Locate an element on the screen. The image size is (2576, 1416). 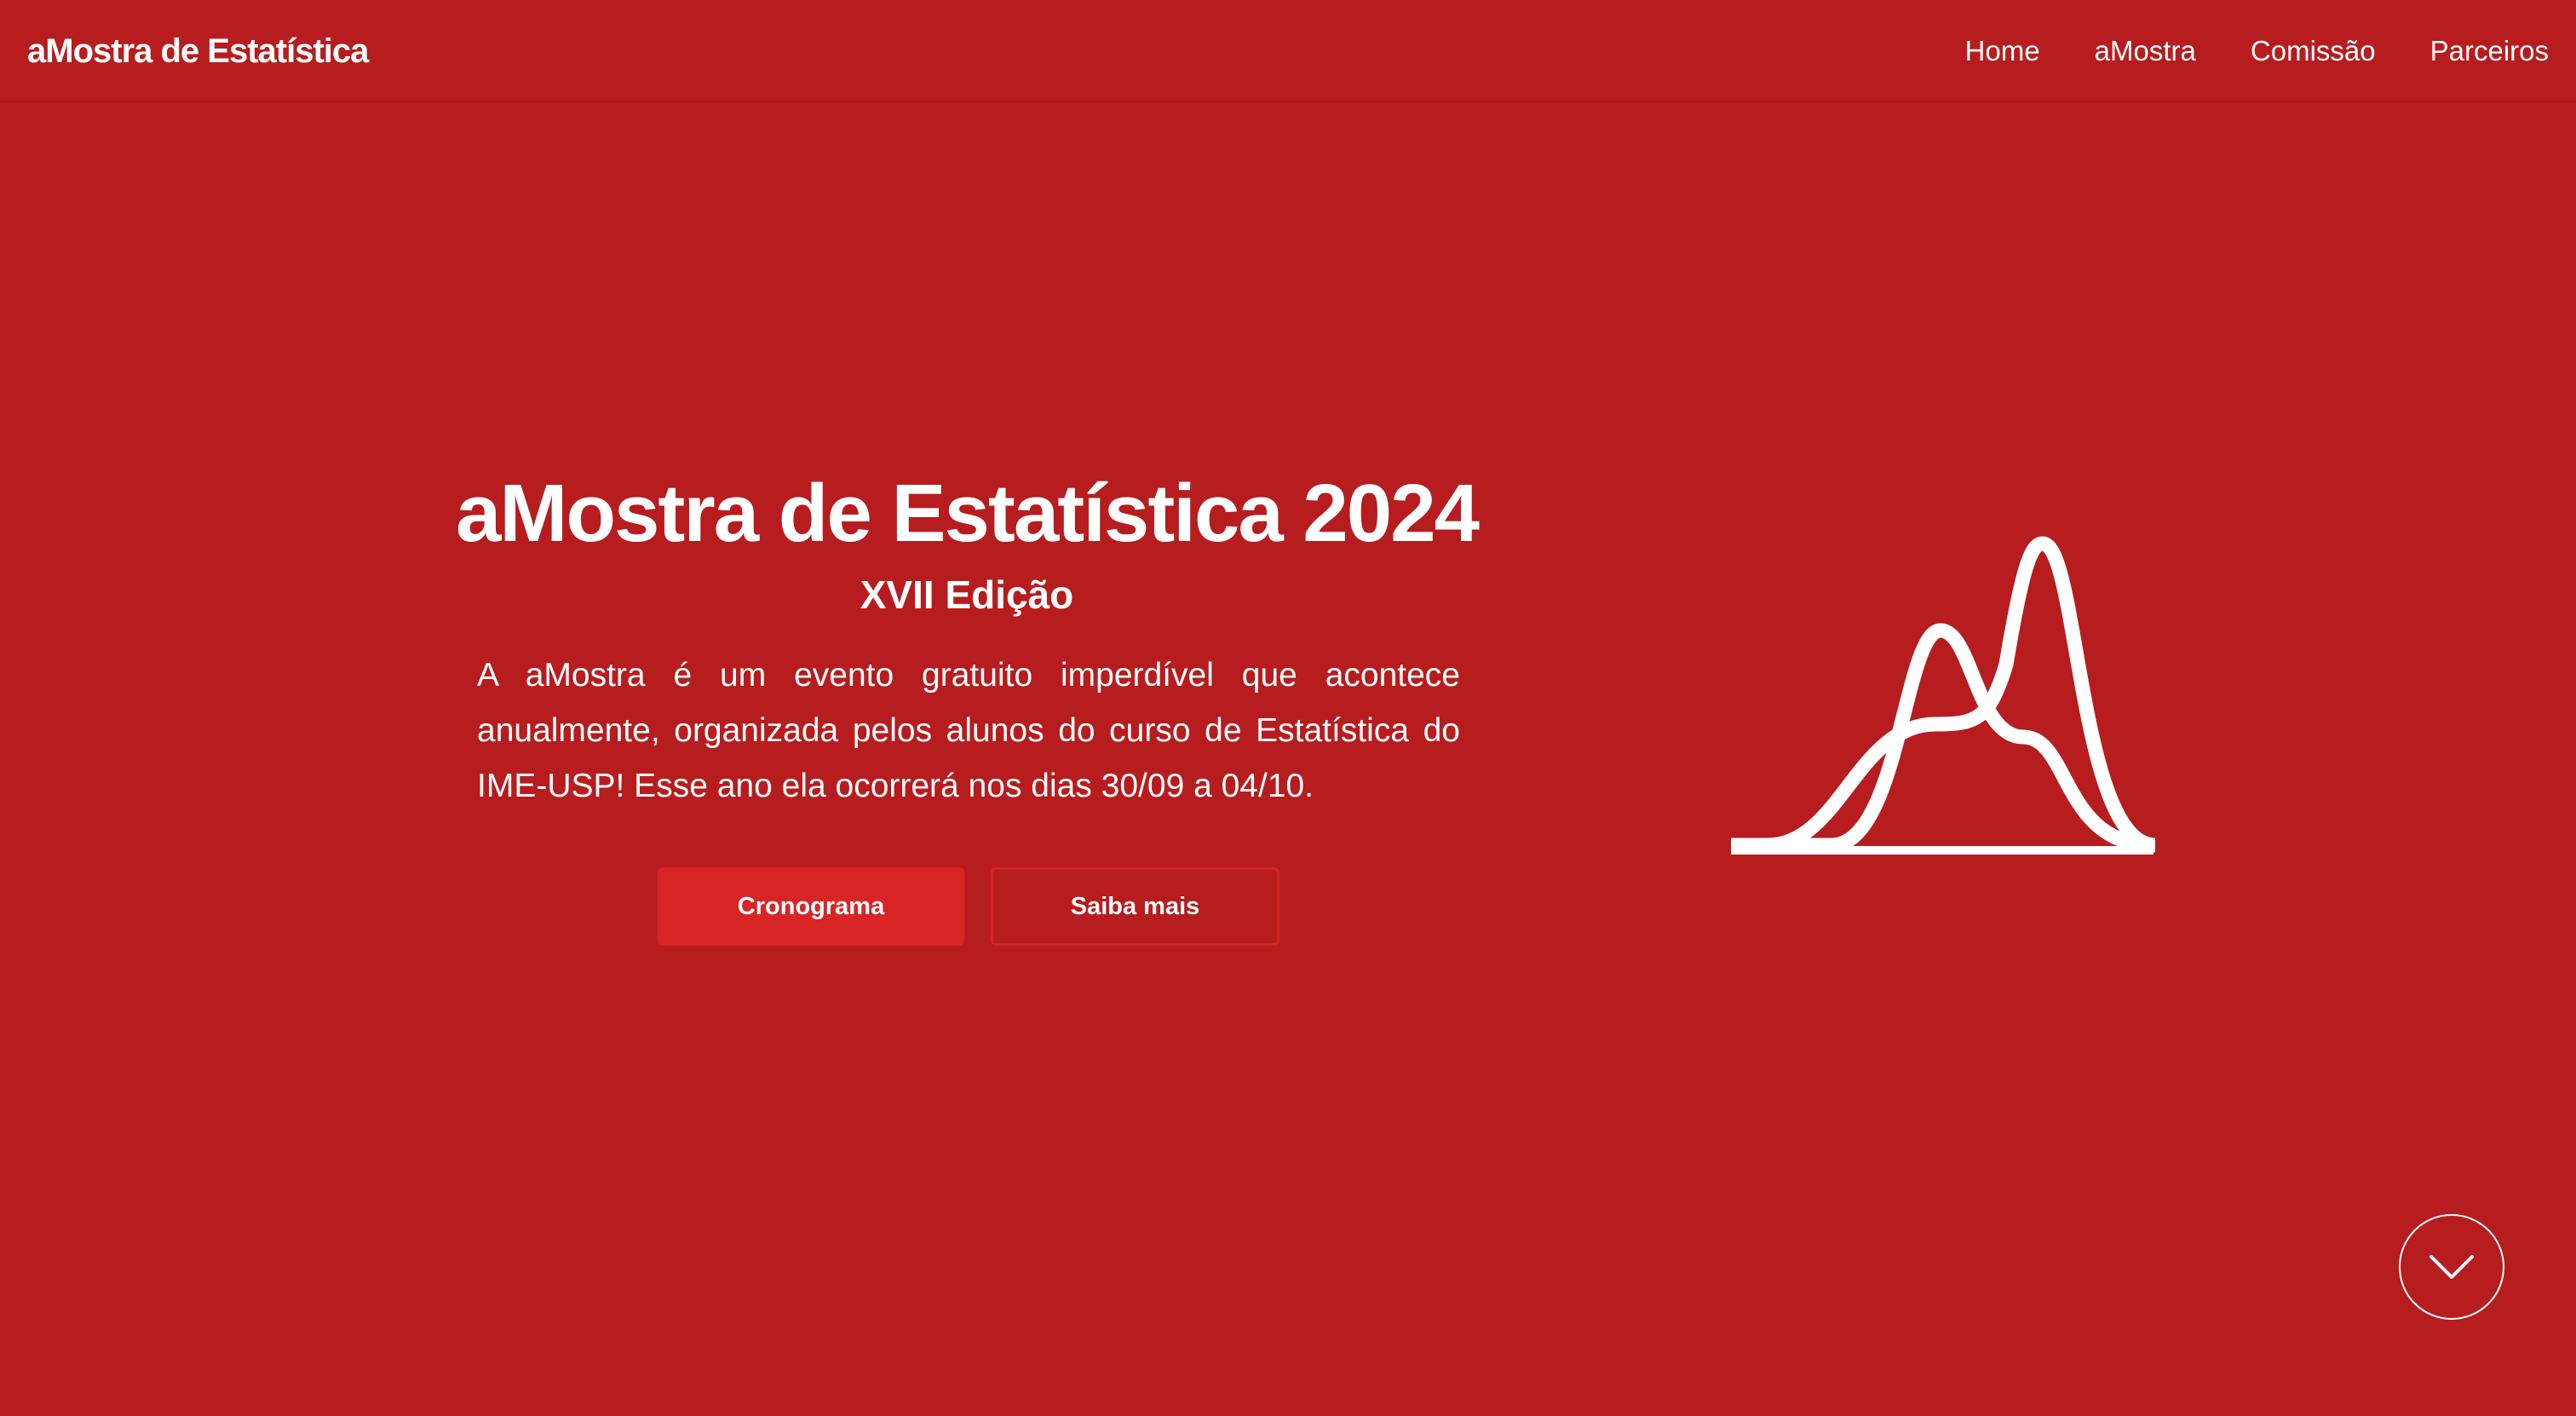
saiba-mais-button: Saiba mais is located at coordinates (1135, 906).